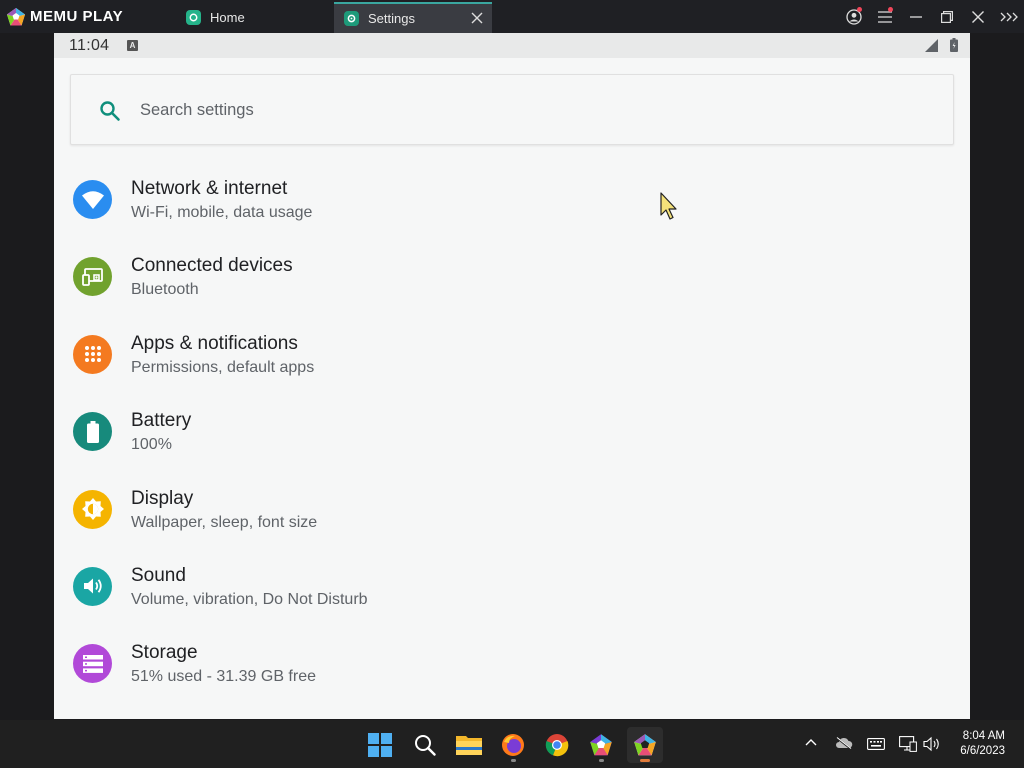  Describe the element at coordinates (92, 354) in the screenshot. I see `apps-grid-icon` at that location.